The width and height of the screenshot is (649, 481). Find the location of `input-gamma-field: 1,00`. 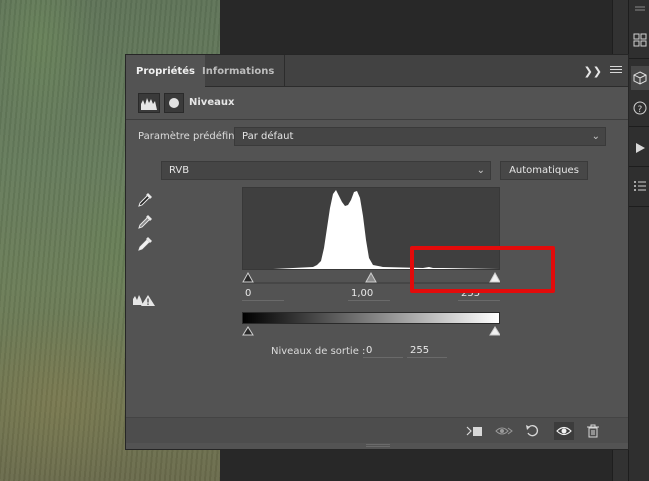

input-gamma-field: 1,00 is located at coordinates (369, 294).